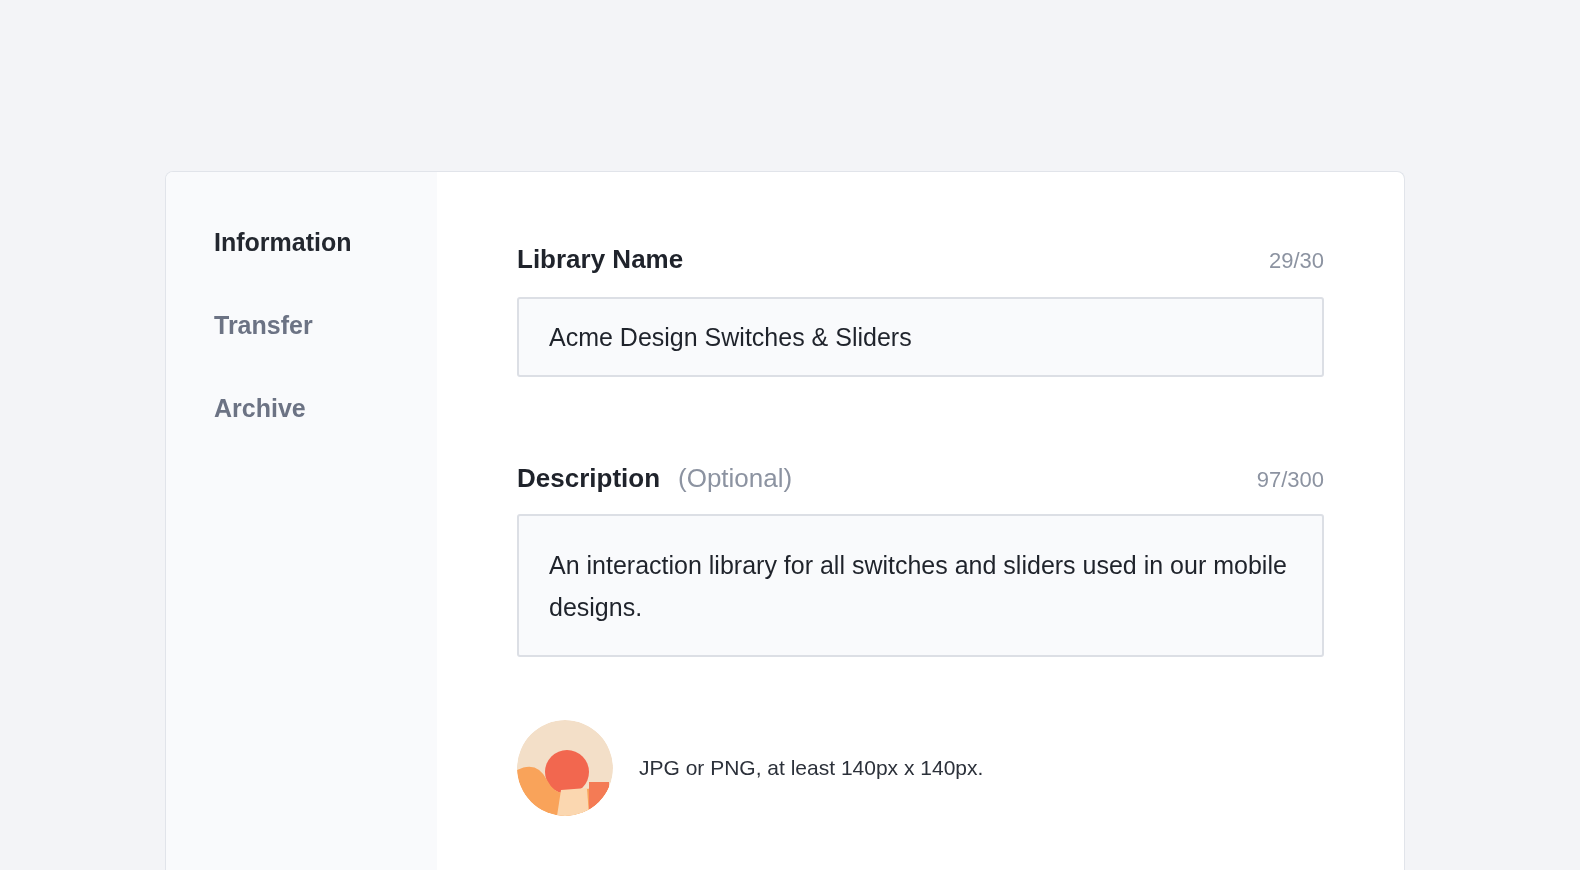 The width and height of the screenshot is (1580, 870). Describe the element at coordinates (1296, 261) in the screenshot. I see `character-counter: 29/30` at that location.